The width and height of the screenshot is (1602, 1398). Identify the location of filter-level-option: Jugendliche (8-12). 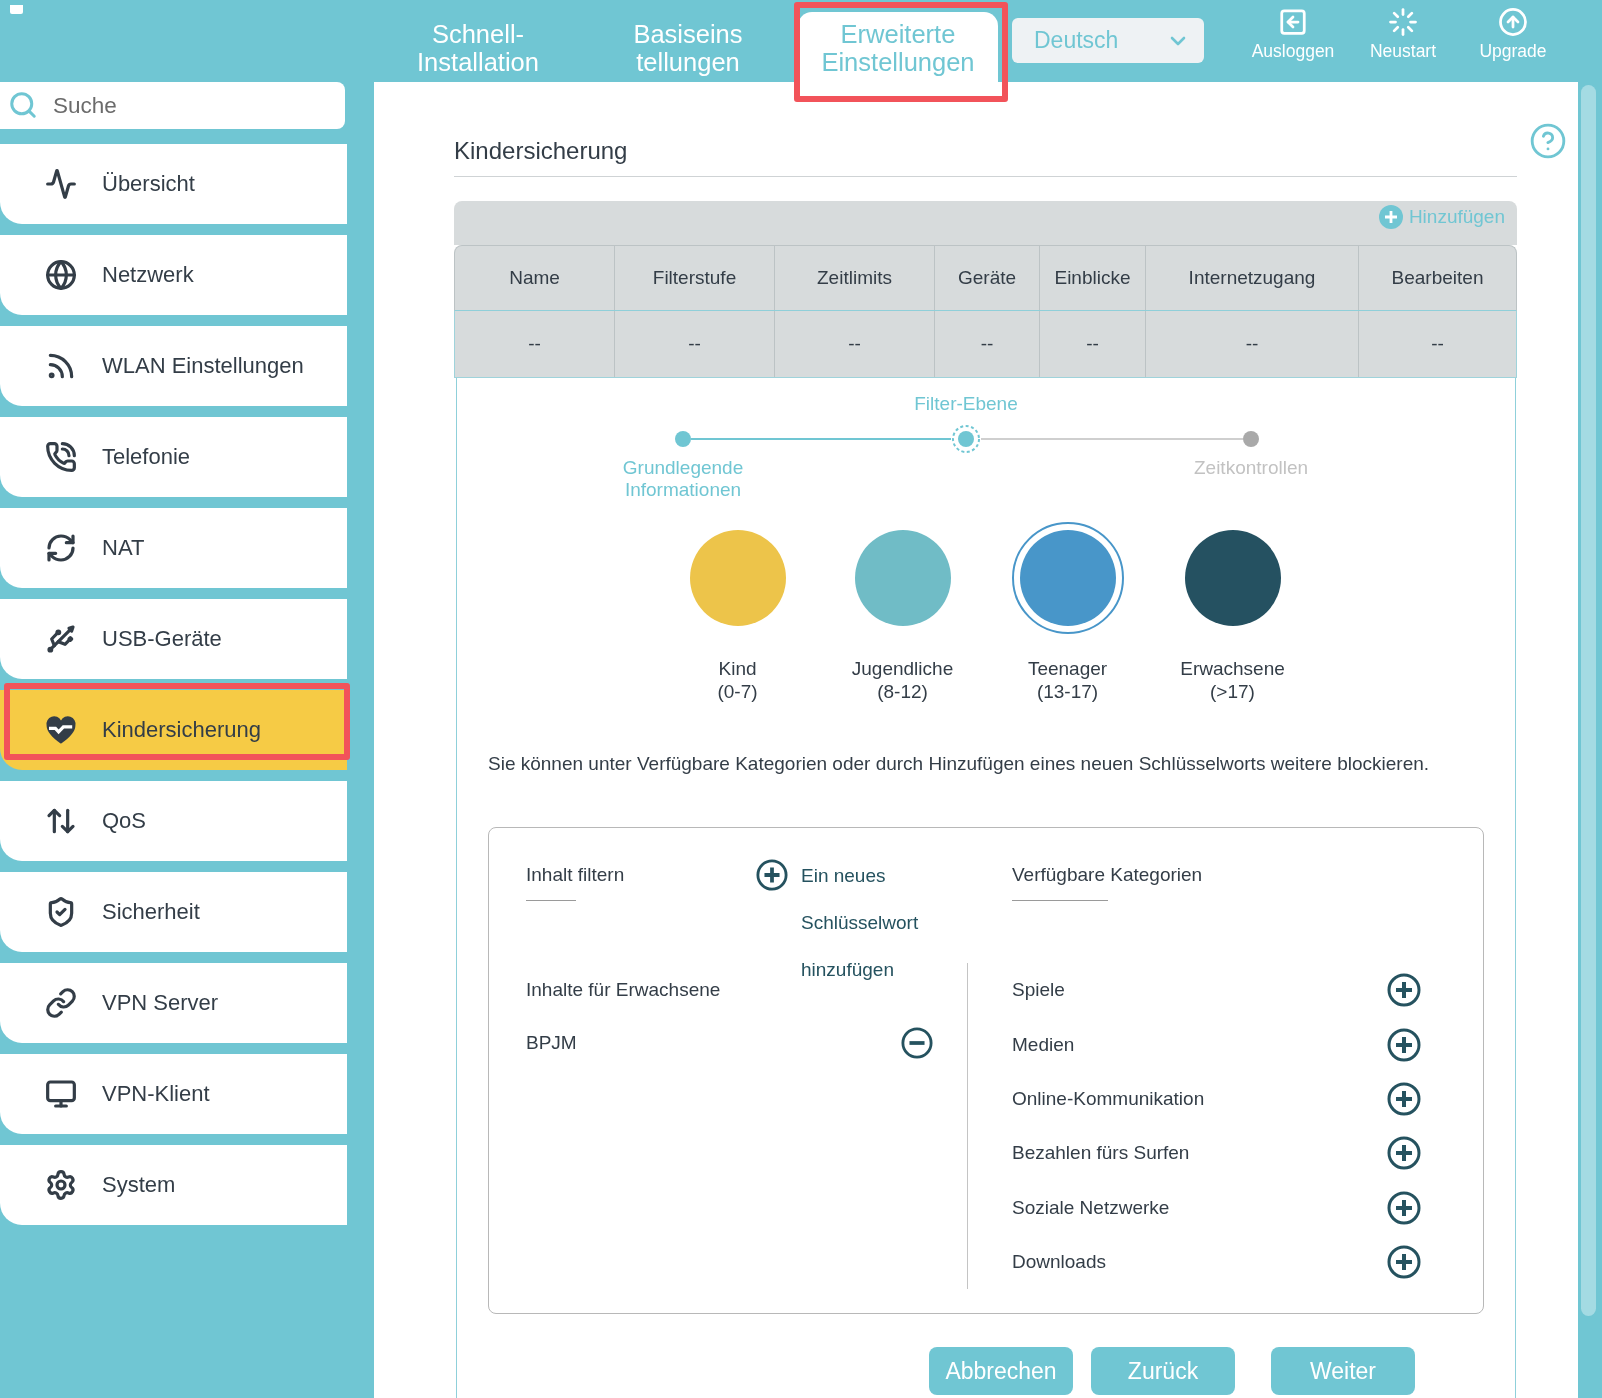
(902, 612).